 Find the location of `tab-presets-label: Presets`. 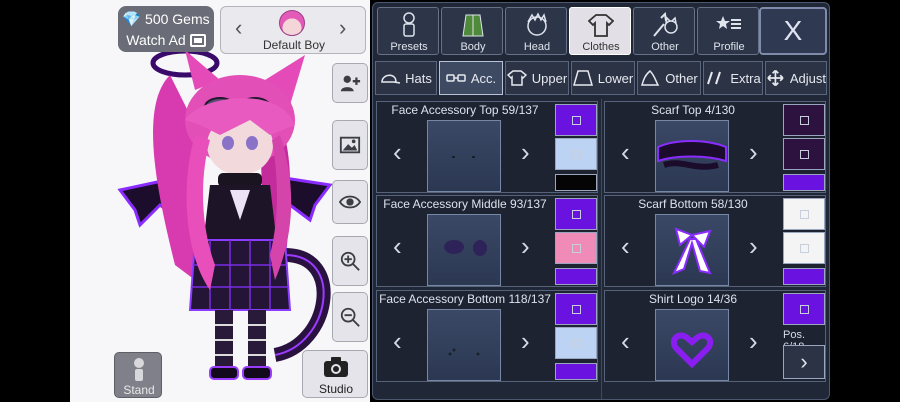

tab-presets-label: Presets is located at coordinates (409, 47).